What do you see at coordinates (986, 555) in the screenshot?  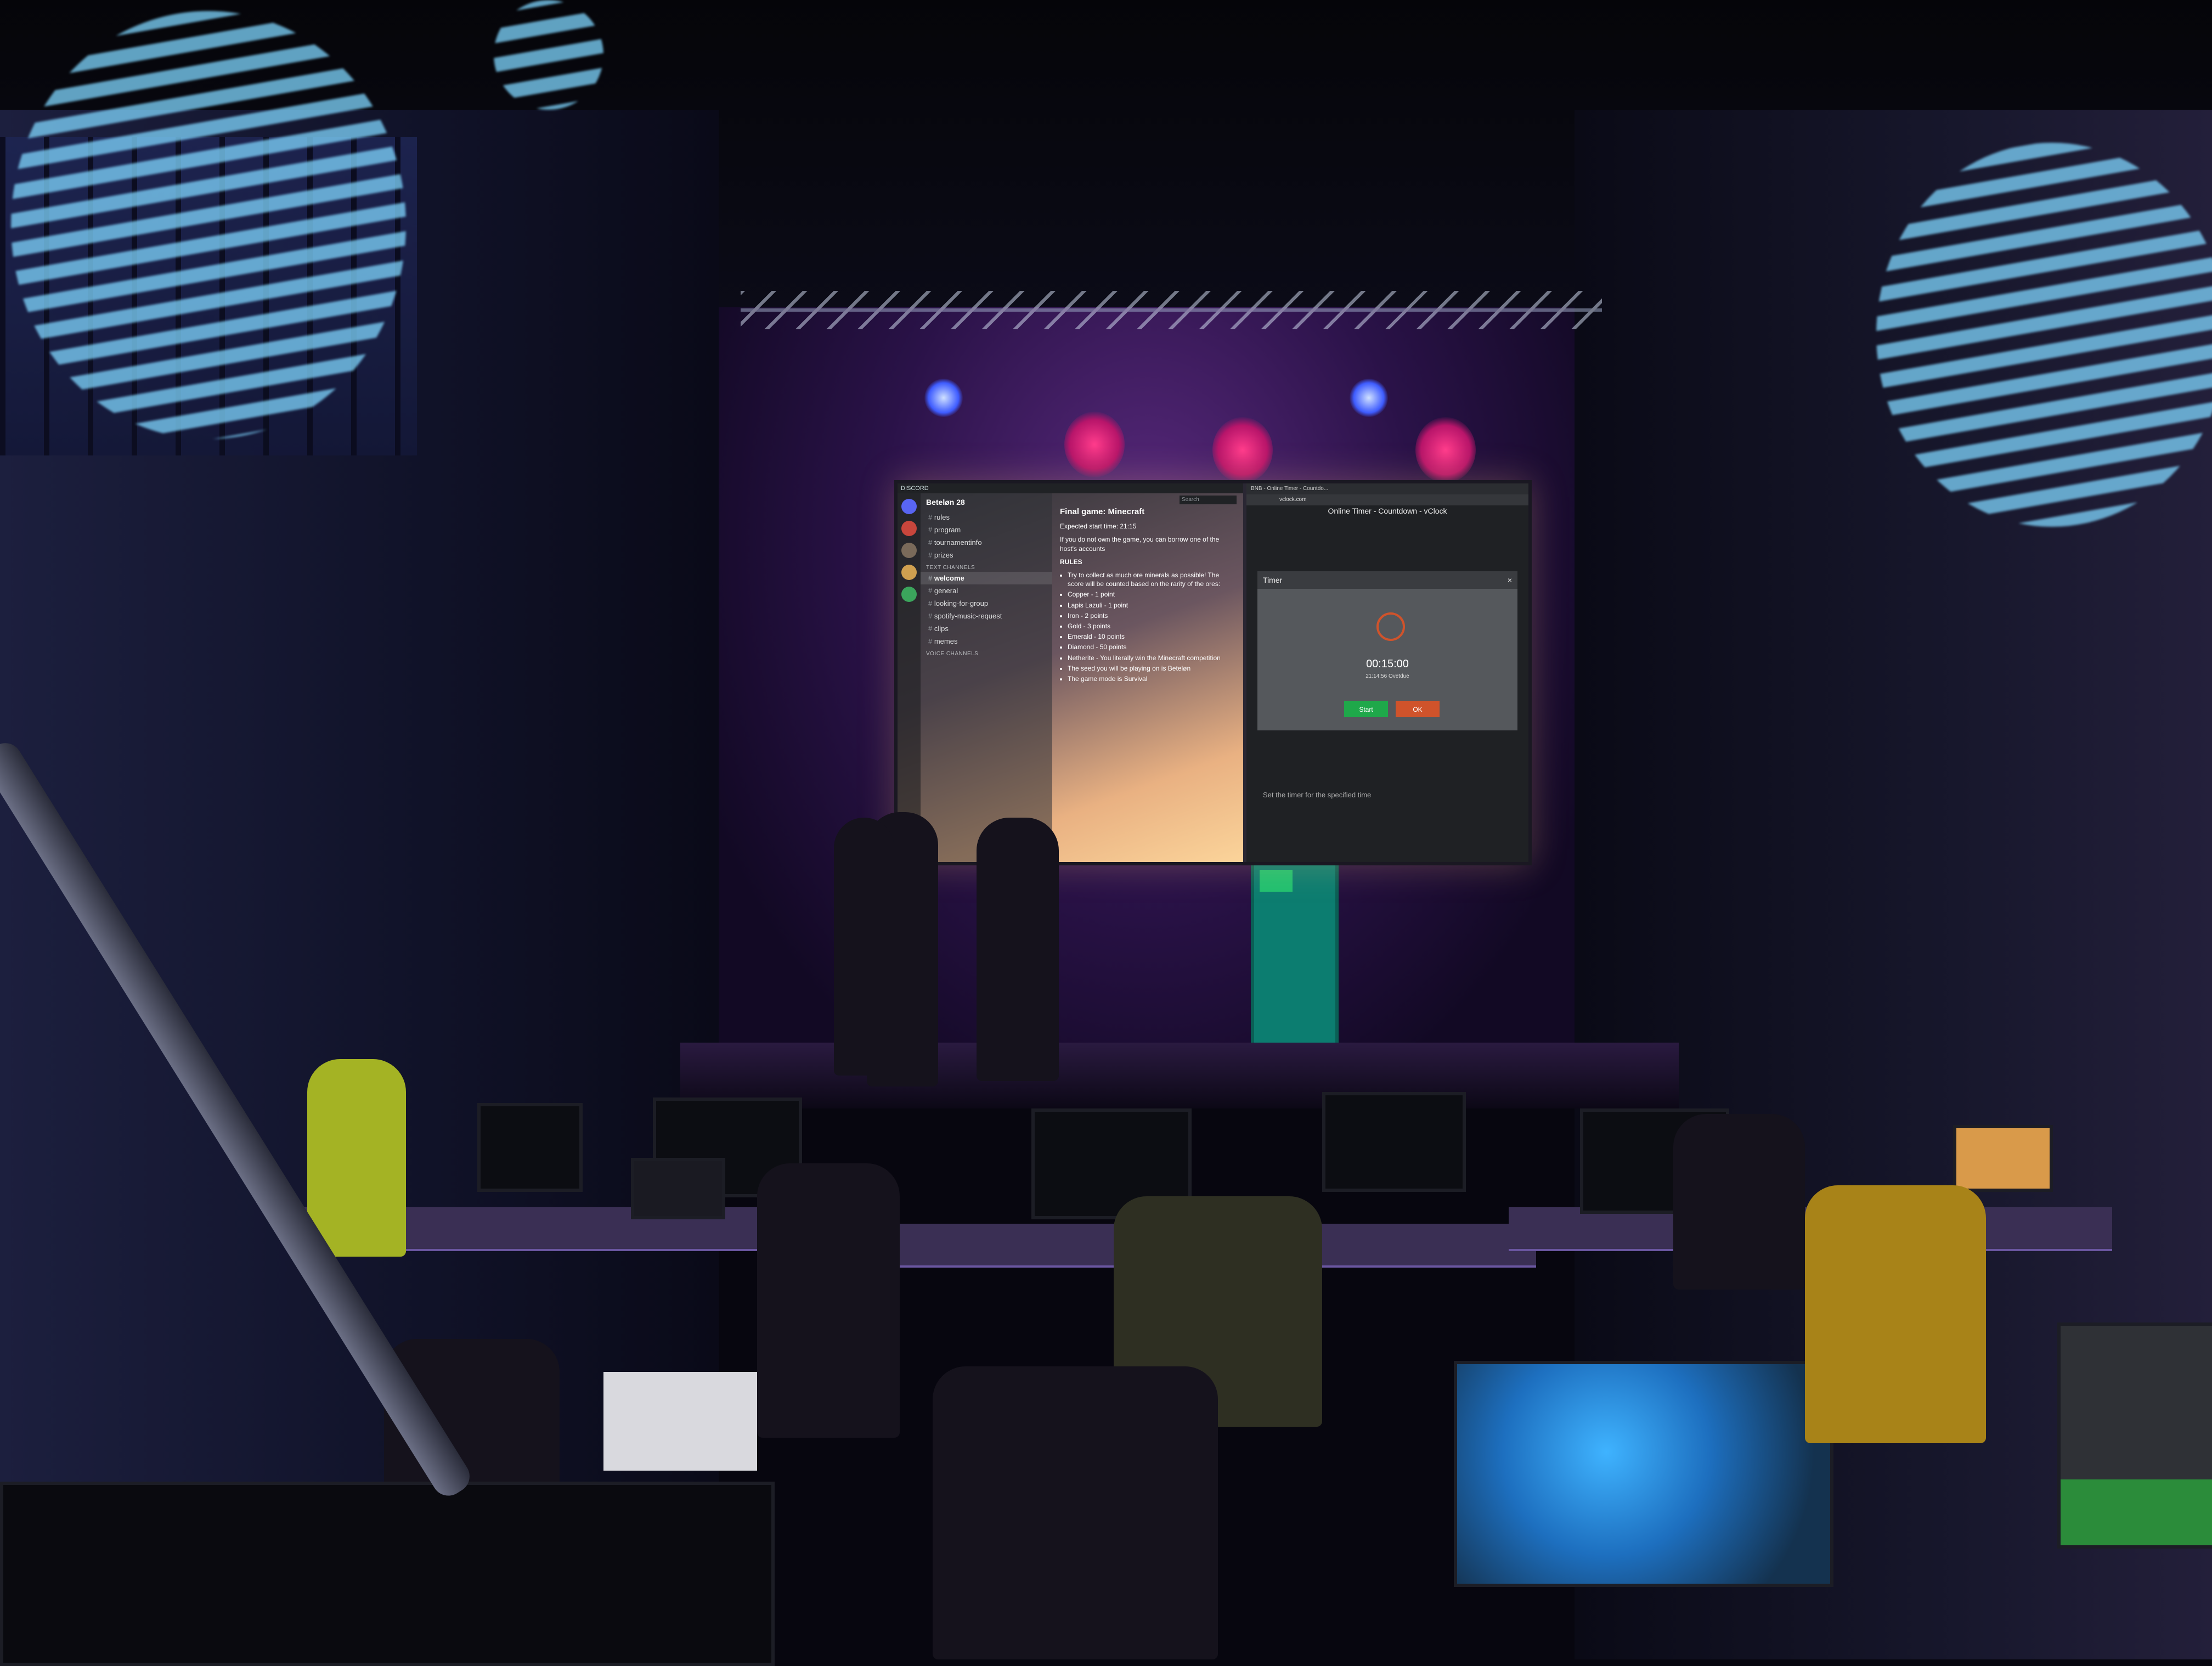 I see `channel-item: prizes` at bounding box center [986, 555].